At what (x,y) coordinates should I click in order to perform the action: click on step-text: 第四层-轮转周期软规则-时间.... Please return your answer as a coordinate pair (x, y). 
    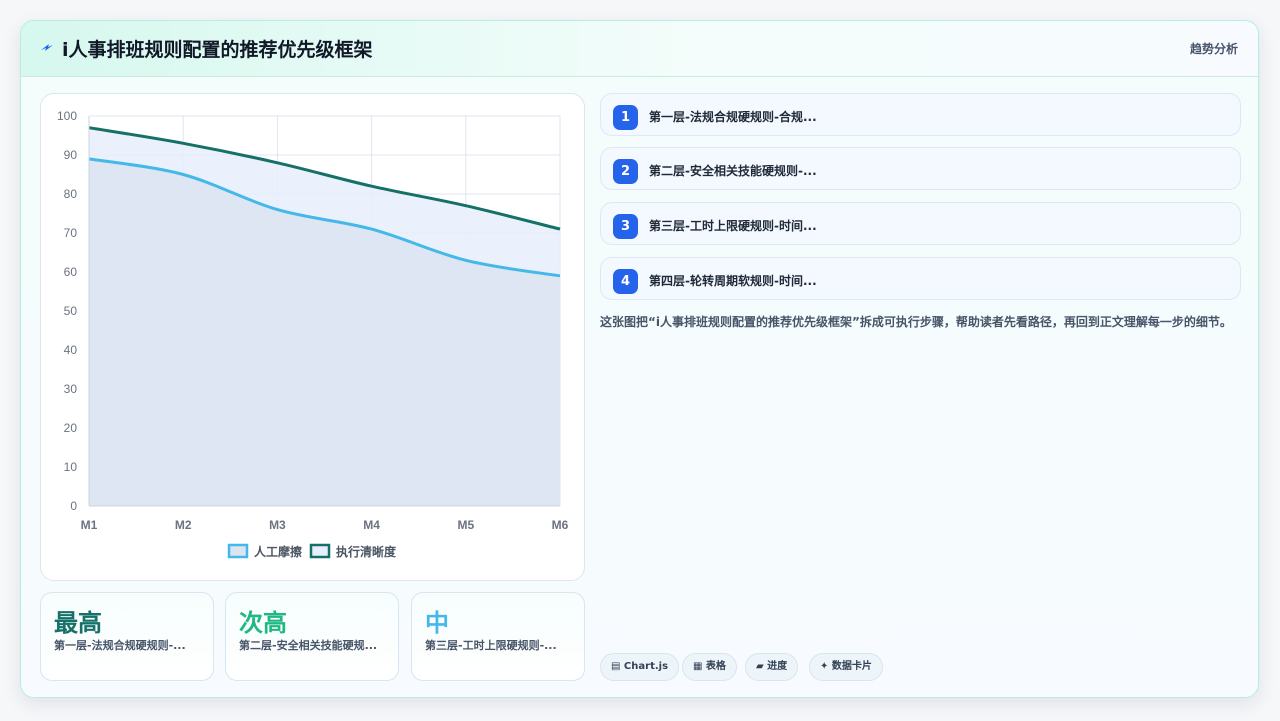
    Looking at the image, I should click on (733, 281).